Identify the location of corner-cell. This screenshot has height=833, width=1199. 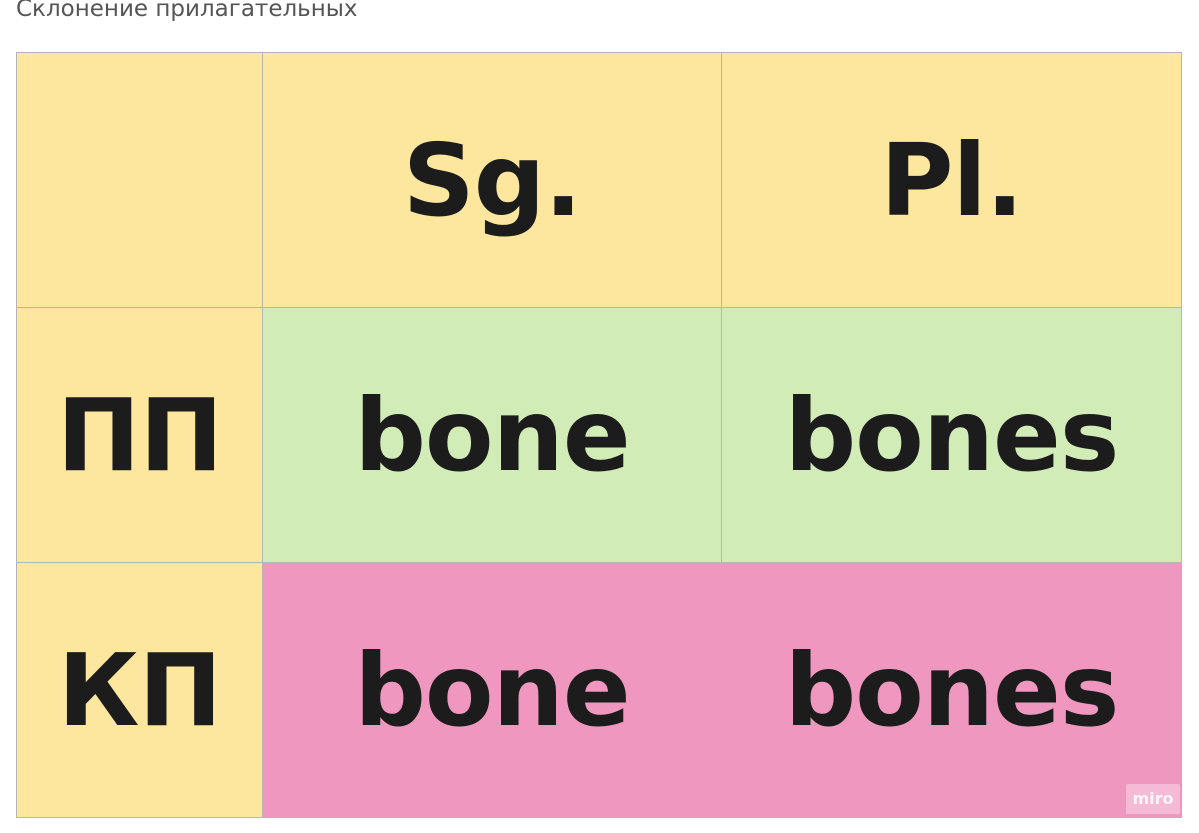
(140, 180).